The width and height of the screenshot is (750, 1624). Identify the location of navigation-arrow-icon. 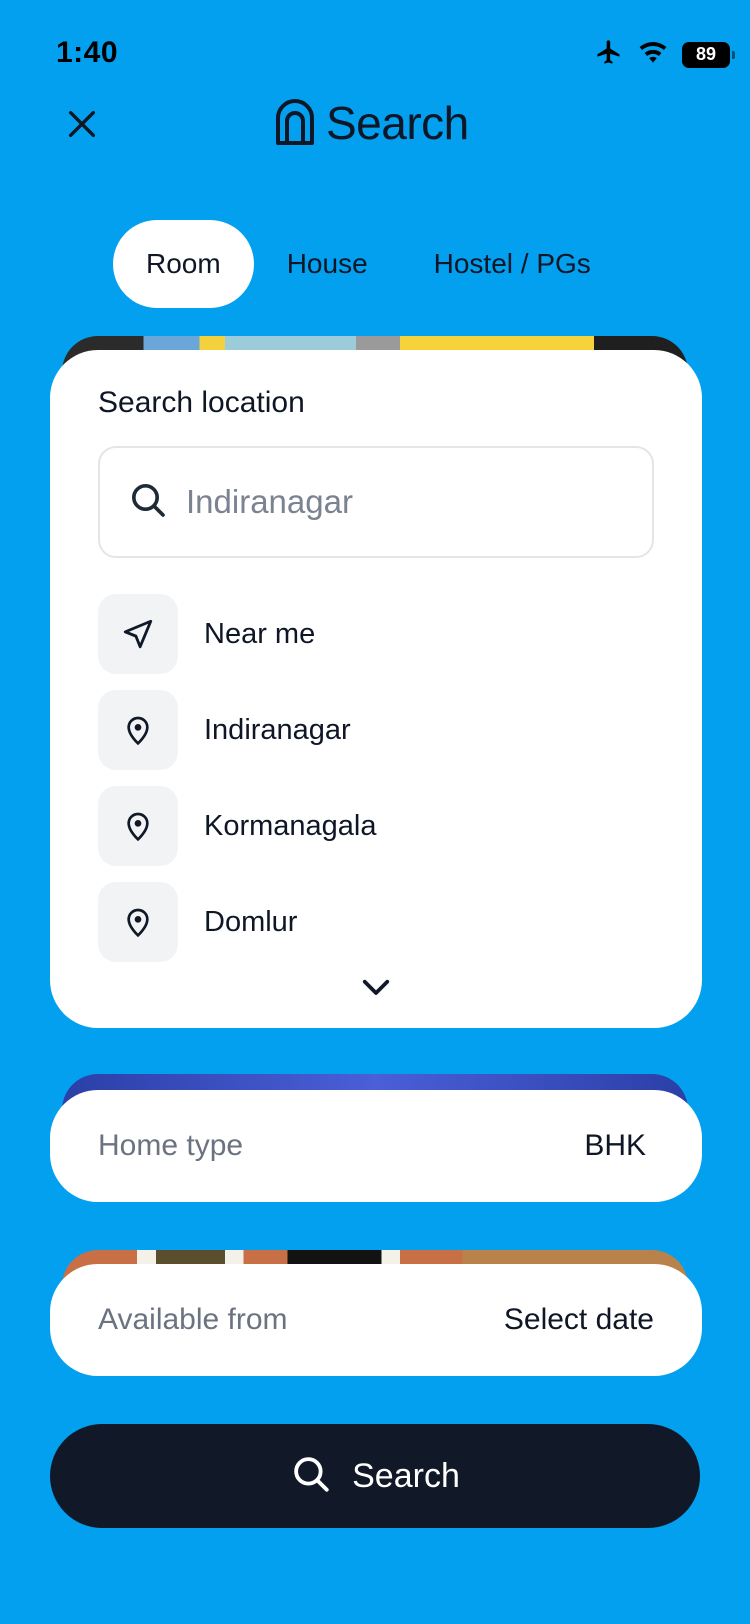
(138, 634).